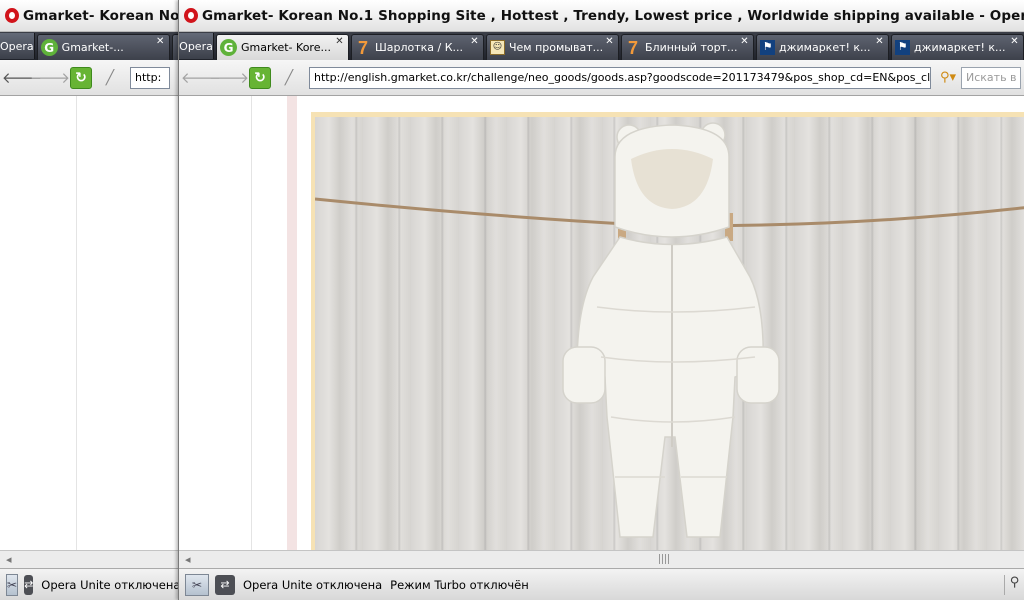  I want to click on face-icon: ☺, so click(497, 47).